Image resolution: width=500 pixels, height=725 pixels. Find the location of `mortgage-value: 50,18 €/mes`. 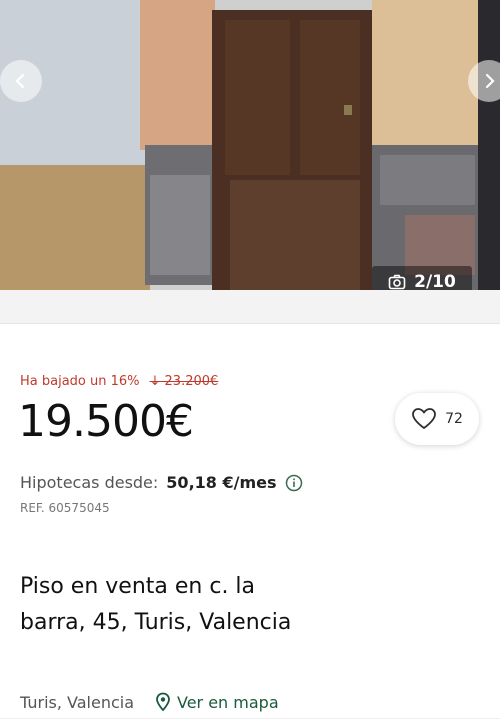

mortgage-value: 50,18 €/mes is located at coordinates (221, 482).